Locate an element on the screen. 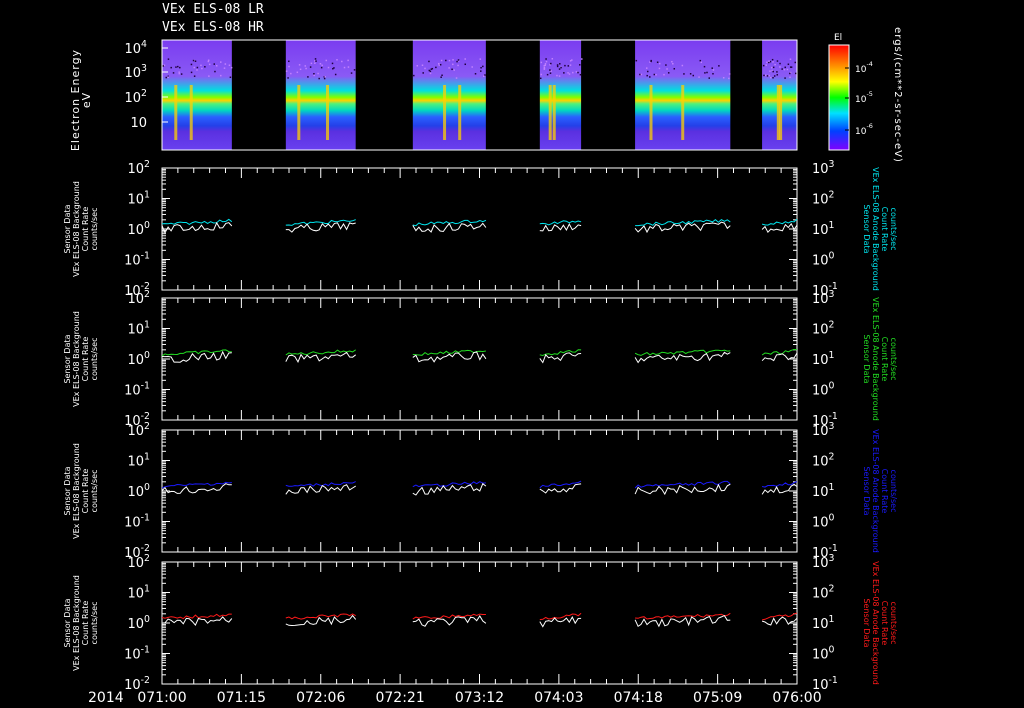 The width and height of the screenshot is (1024, 708). panel-left-label-line: Count Rate is located at coordinates (85, 623).